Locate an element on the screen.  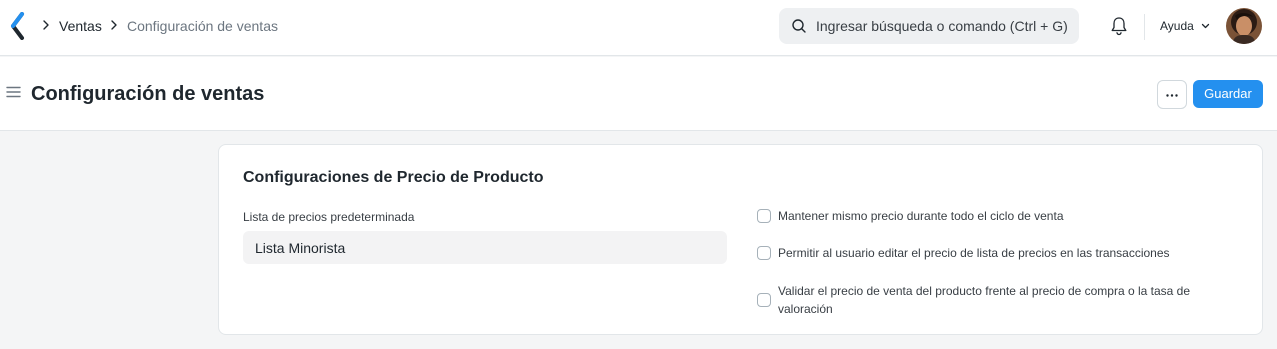
app-logo-icon is located at coordinates (17, 26).